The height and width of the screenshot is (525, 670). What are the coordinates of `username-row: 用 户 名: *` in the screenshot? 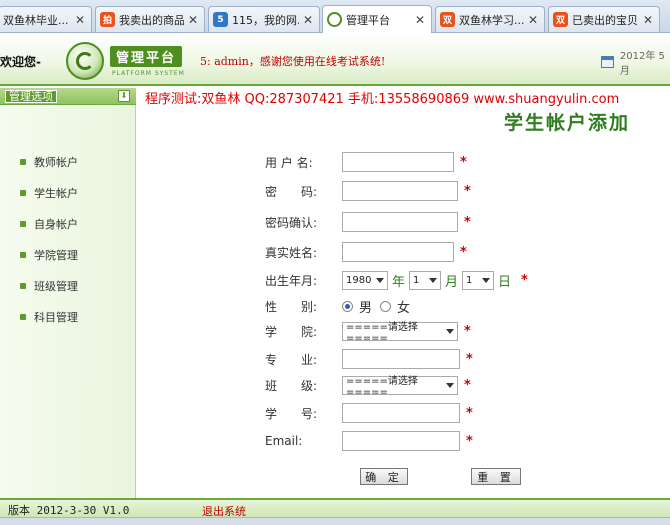 It's located at (366, 162).